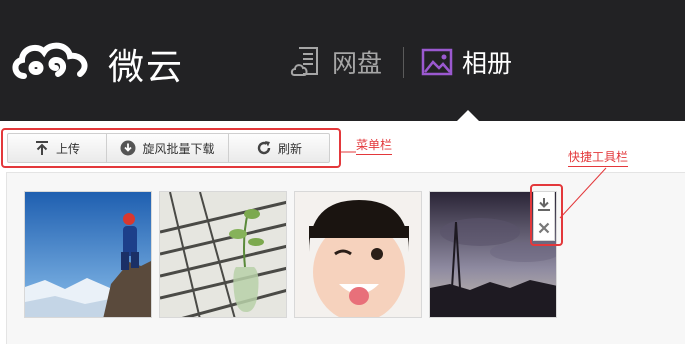 The image size is (685, 344). Describe the element at coordinates (403, 62) in the screenshot. I see `nav-divider` at that location.